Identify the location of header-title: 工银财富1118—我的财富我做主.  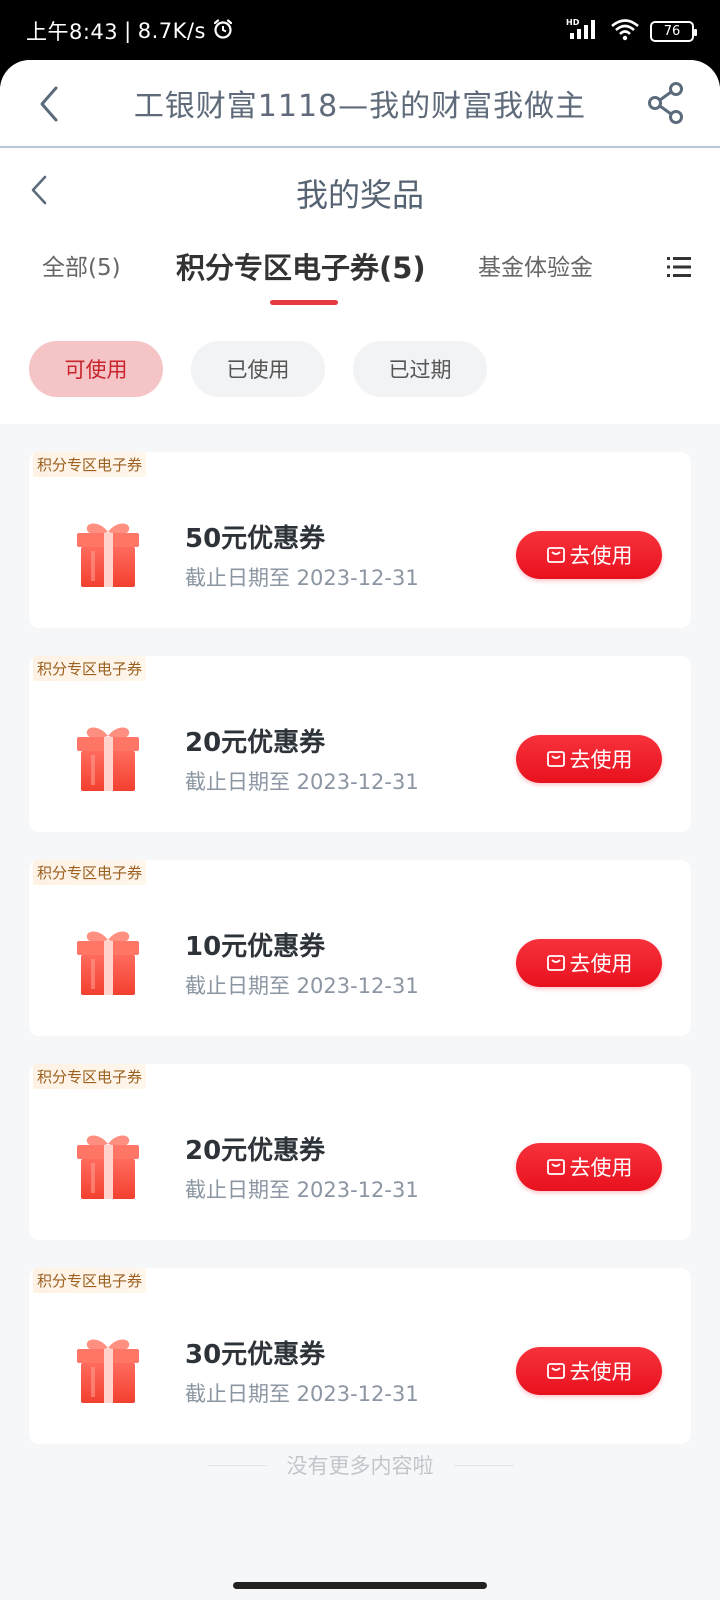
(360, 106).